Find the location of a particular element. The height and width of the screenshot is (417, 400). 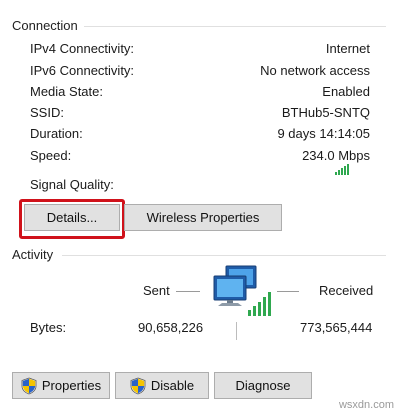

properties-button-label: Properties is located at coordinates (71, 385).